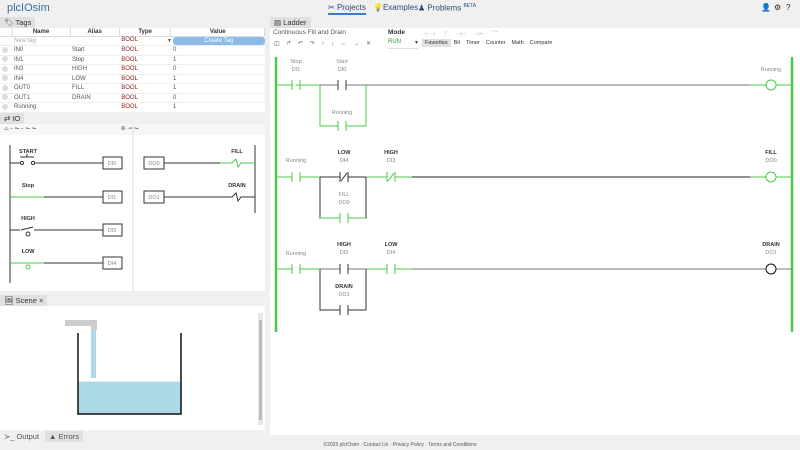  What do you see at coordinates (95, 41) in the screenshot?
I see `new-alias-input` at bounding box center [95, 41].